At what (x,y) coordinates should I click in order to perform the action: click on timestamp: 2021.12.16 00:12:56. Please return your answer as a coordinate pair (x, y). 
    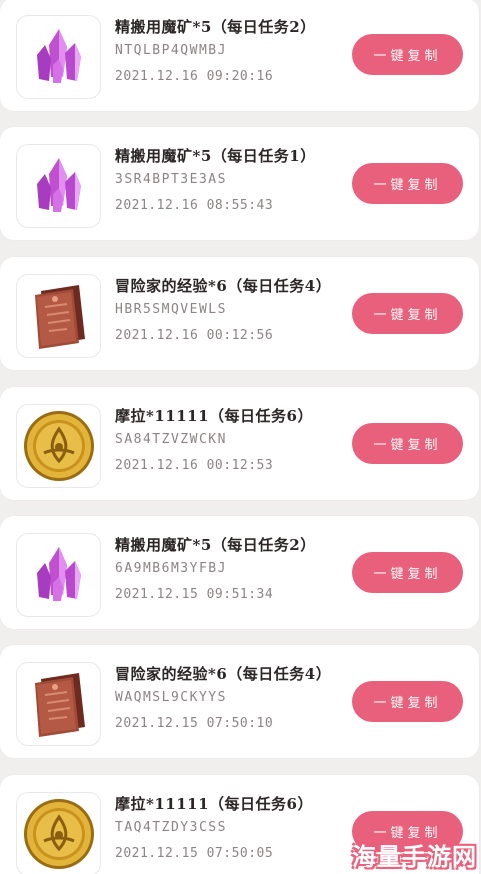
    Looking at the image, I should click on (194, 335).